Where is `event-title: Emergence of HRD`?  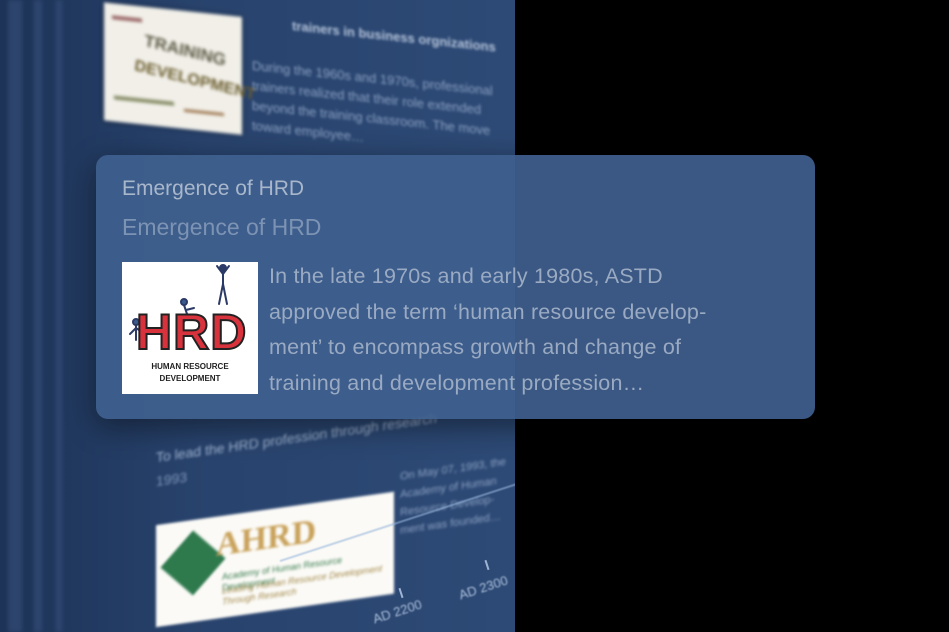 event-title: Emergence of HRD is located at coordinates (213, 188).